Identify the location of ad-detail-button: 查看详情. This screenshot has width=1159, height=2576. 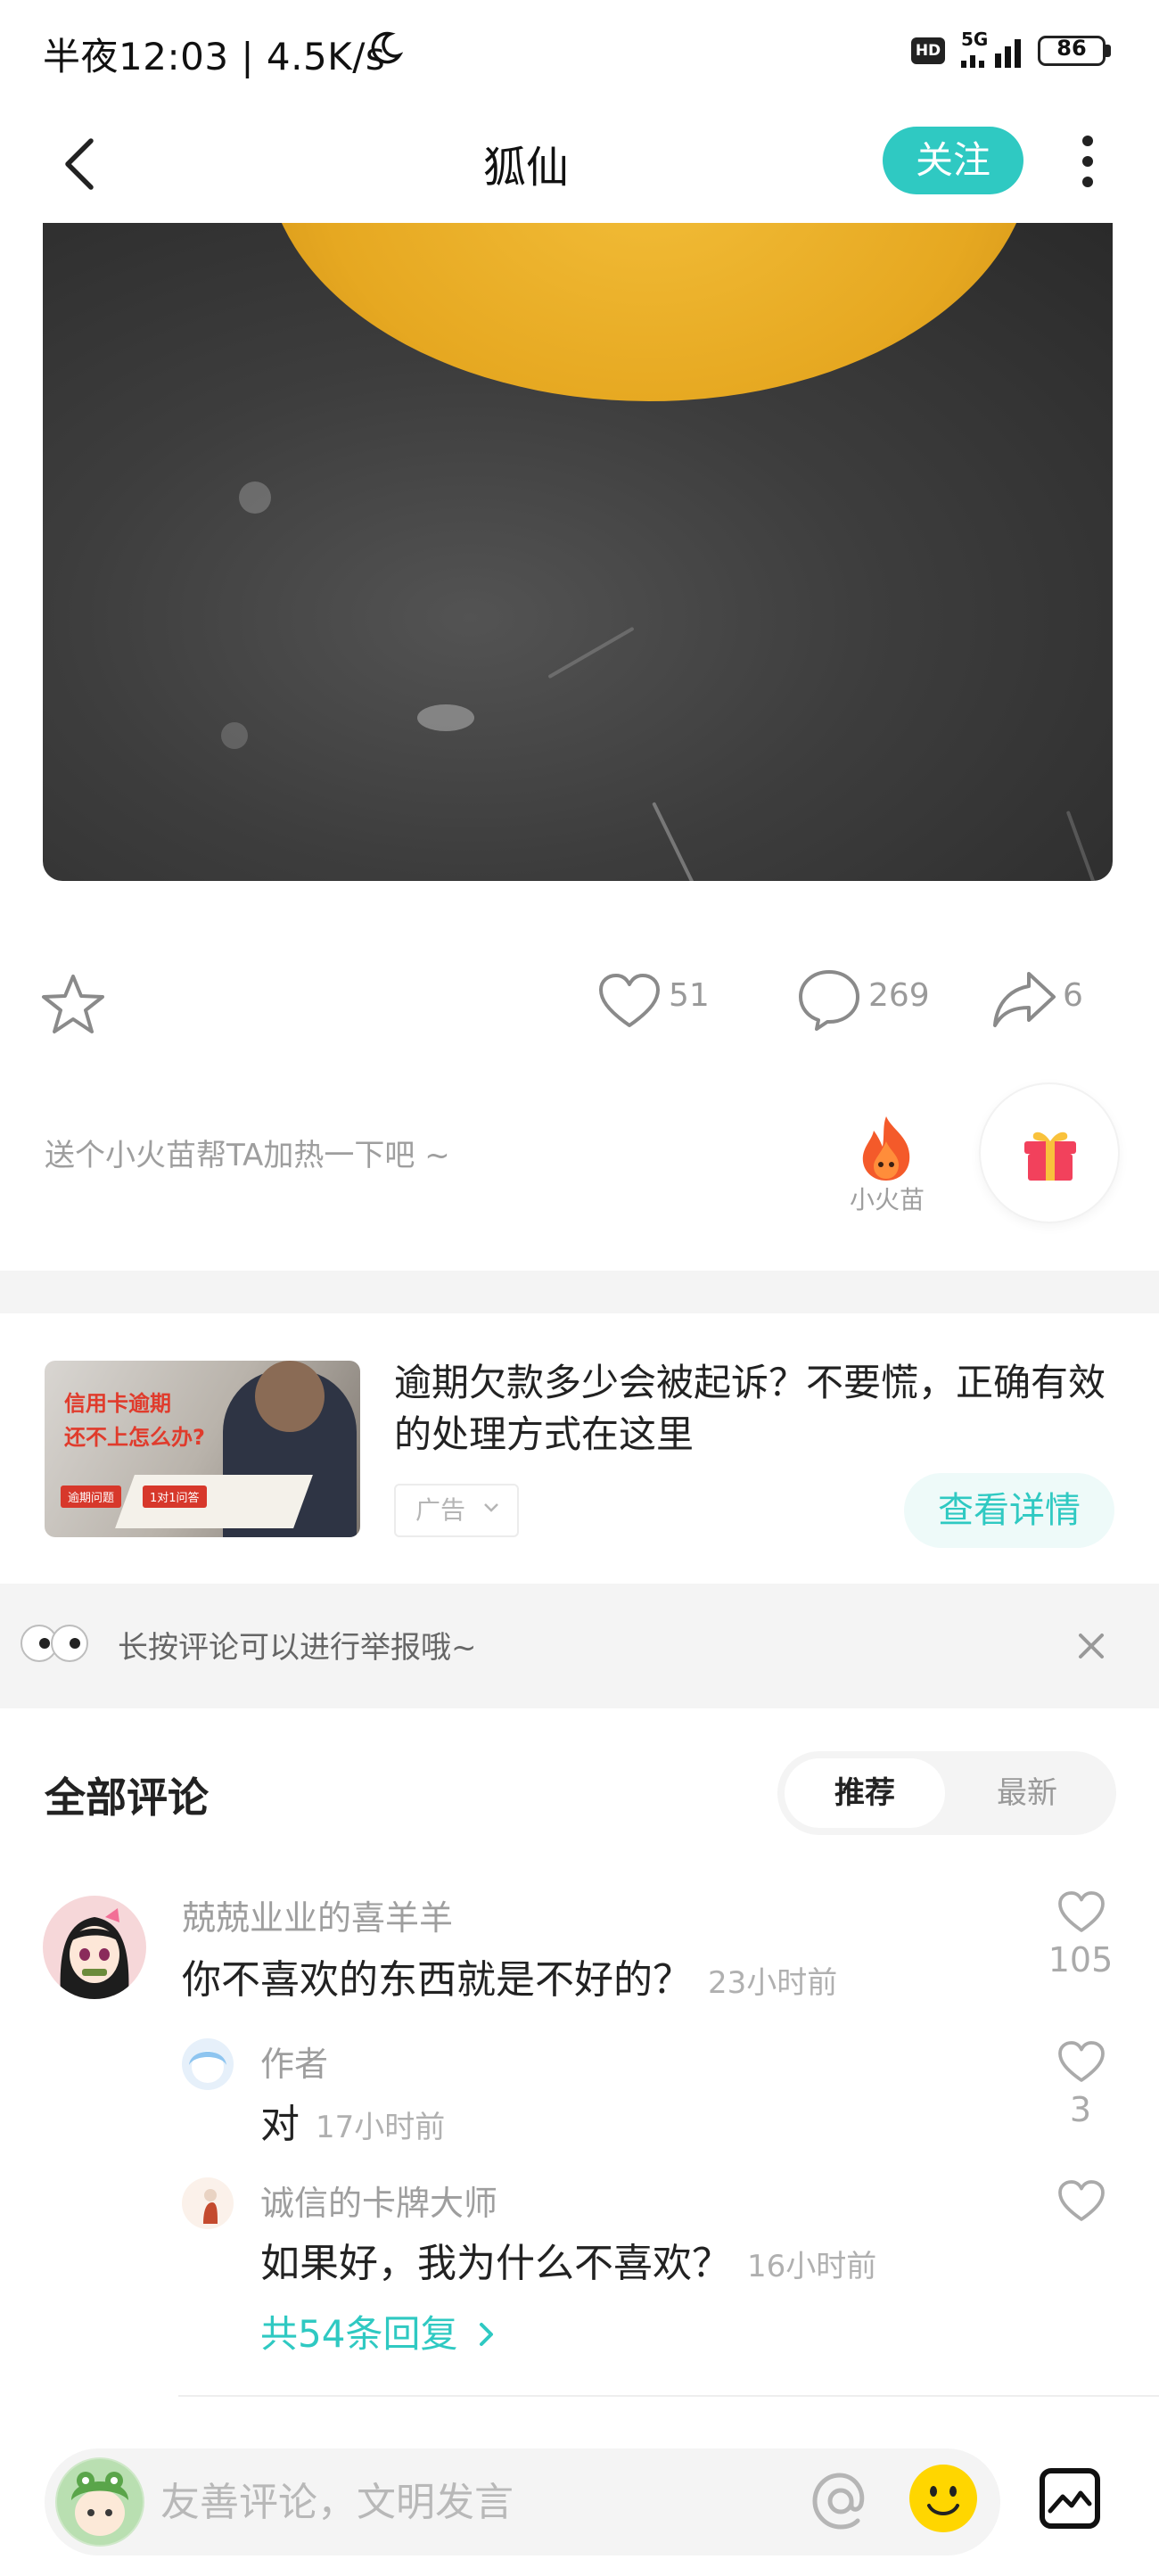
(1009, 1510).